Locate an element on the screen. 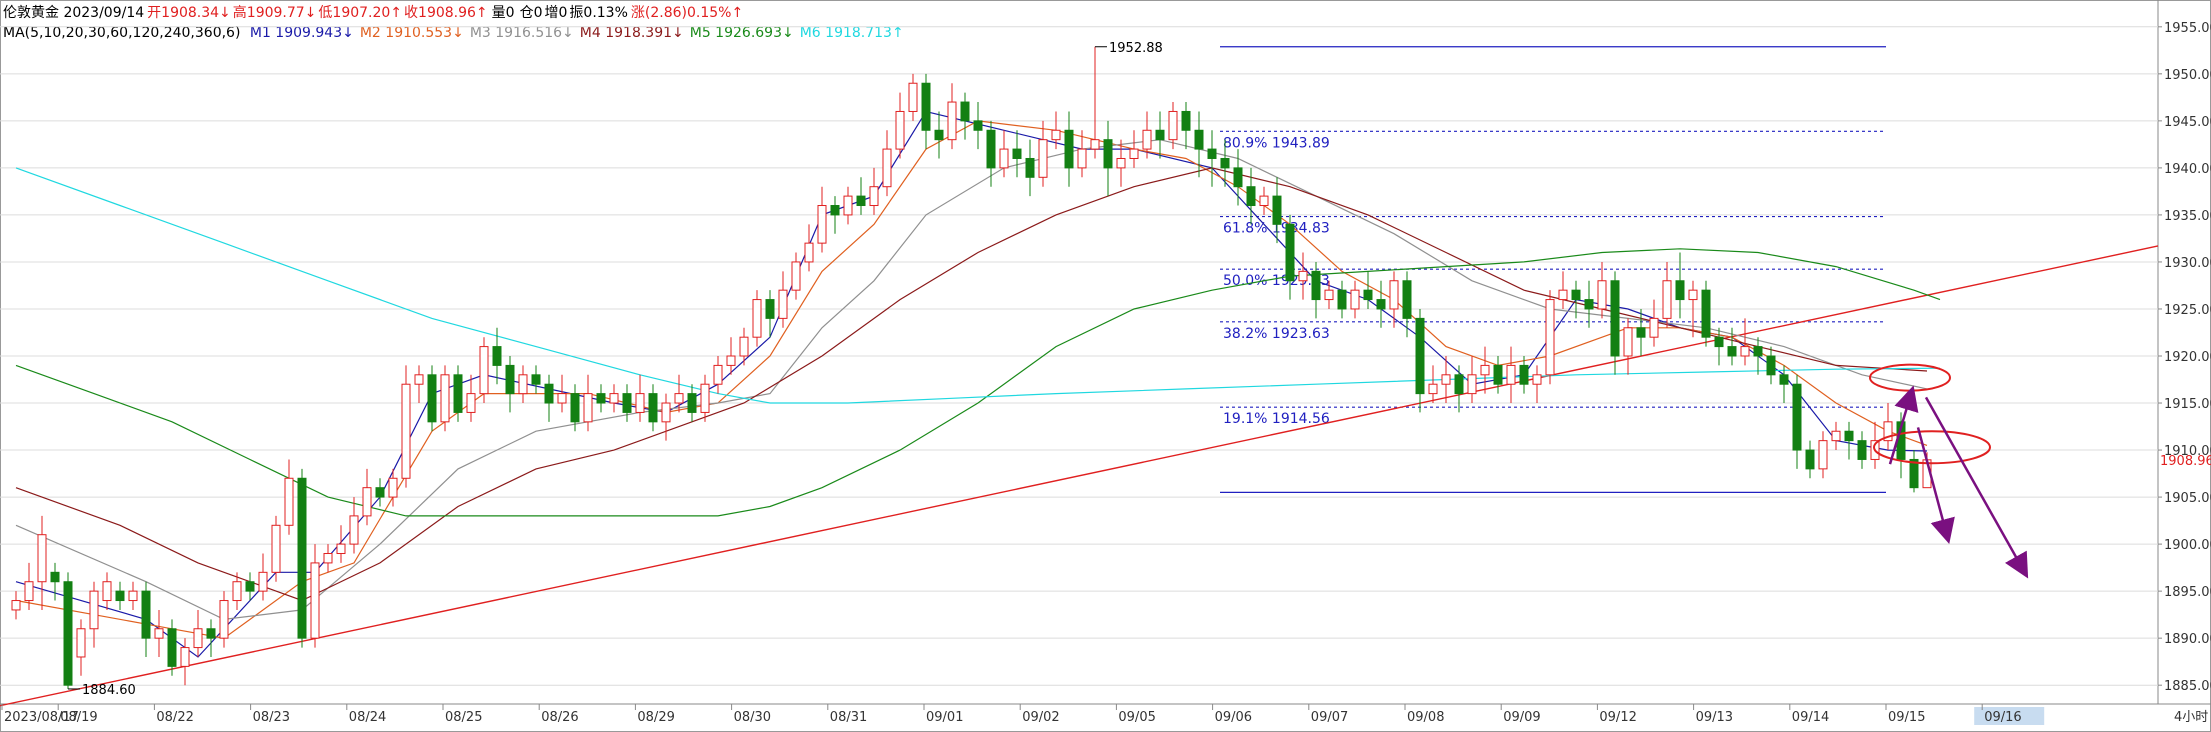  y-tick-label: 1940.00 is located at coordinates (2187, 169).